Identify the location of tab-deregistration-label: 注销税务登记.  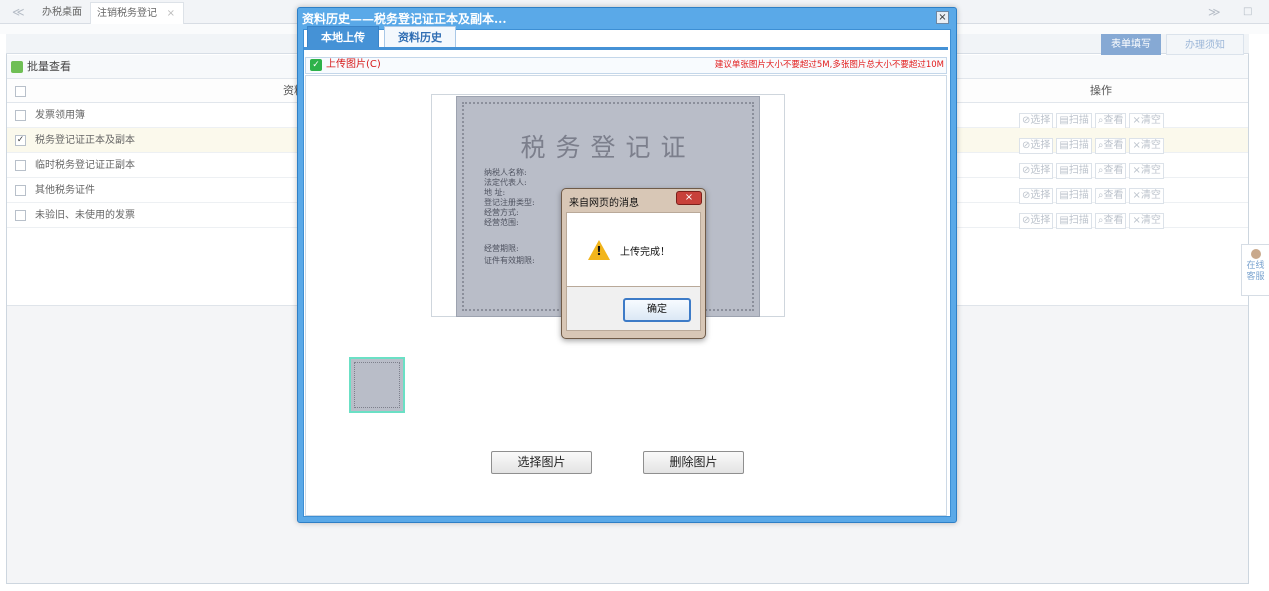
(127, 13).